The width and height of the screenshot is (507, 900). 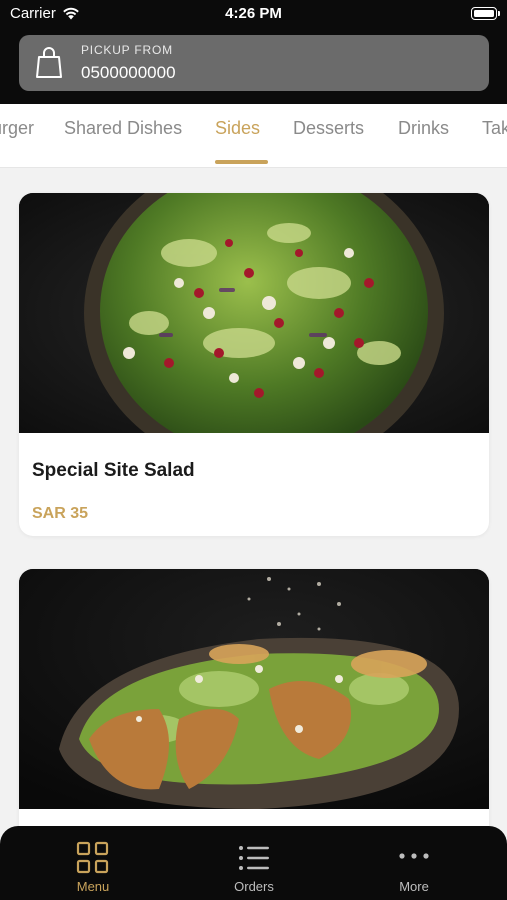 I want to click on nav-orders: Orders, so click(x=254, y=863).